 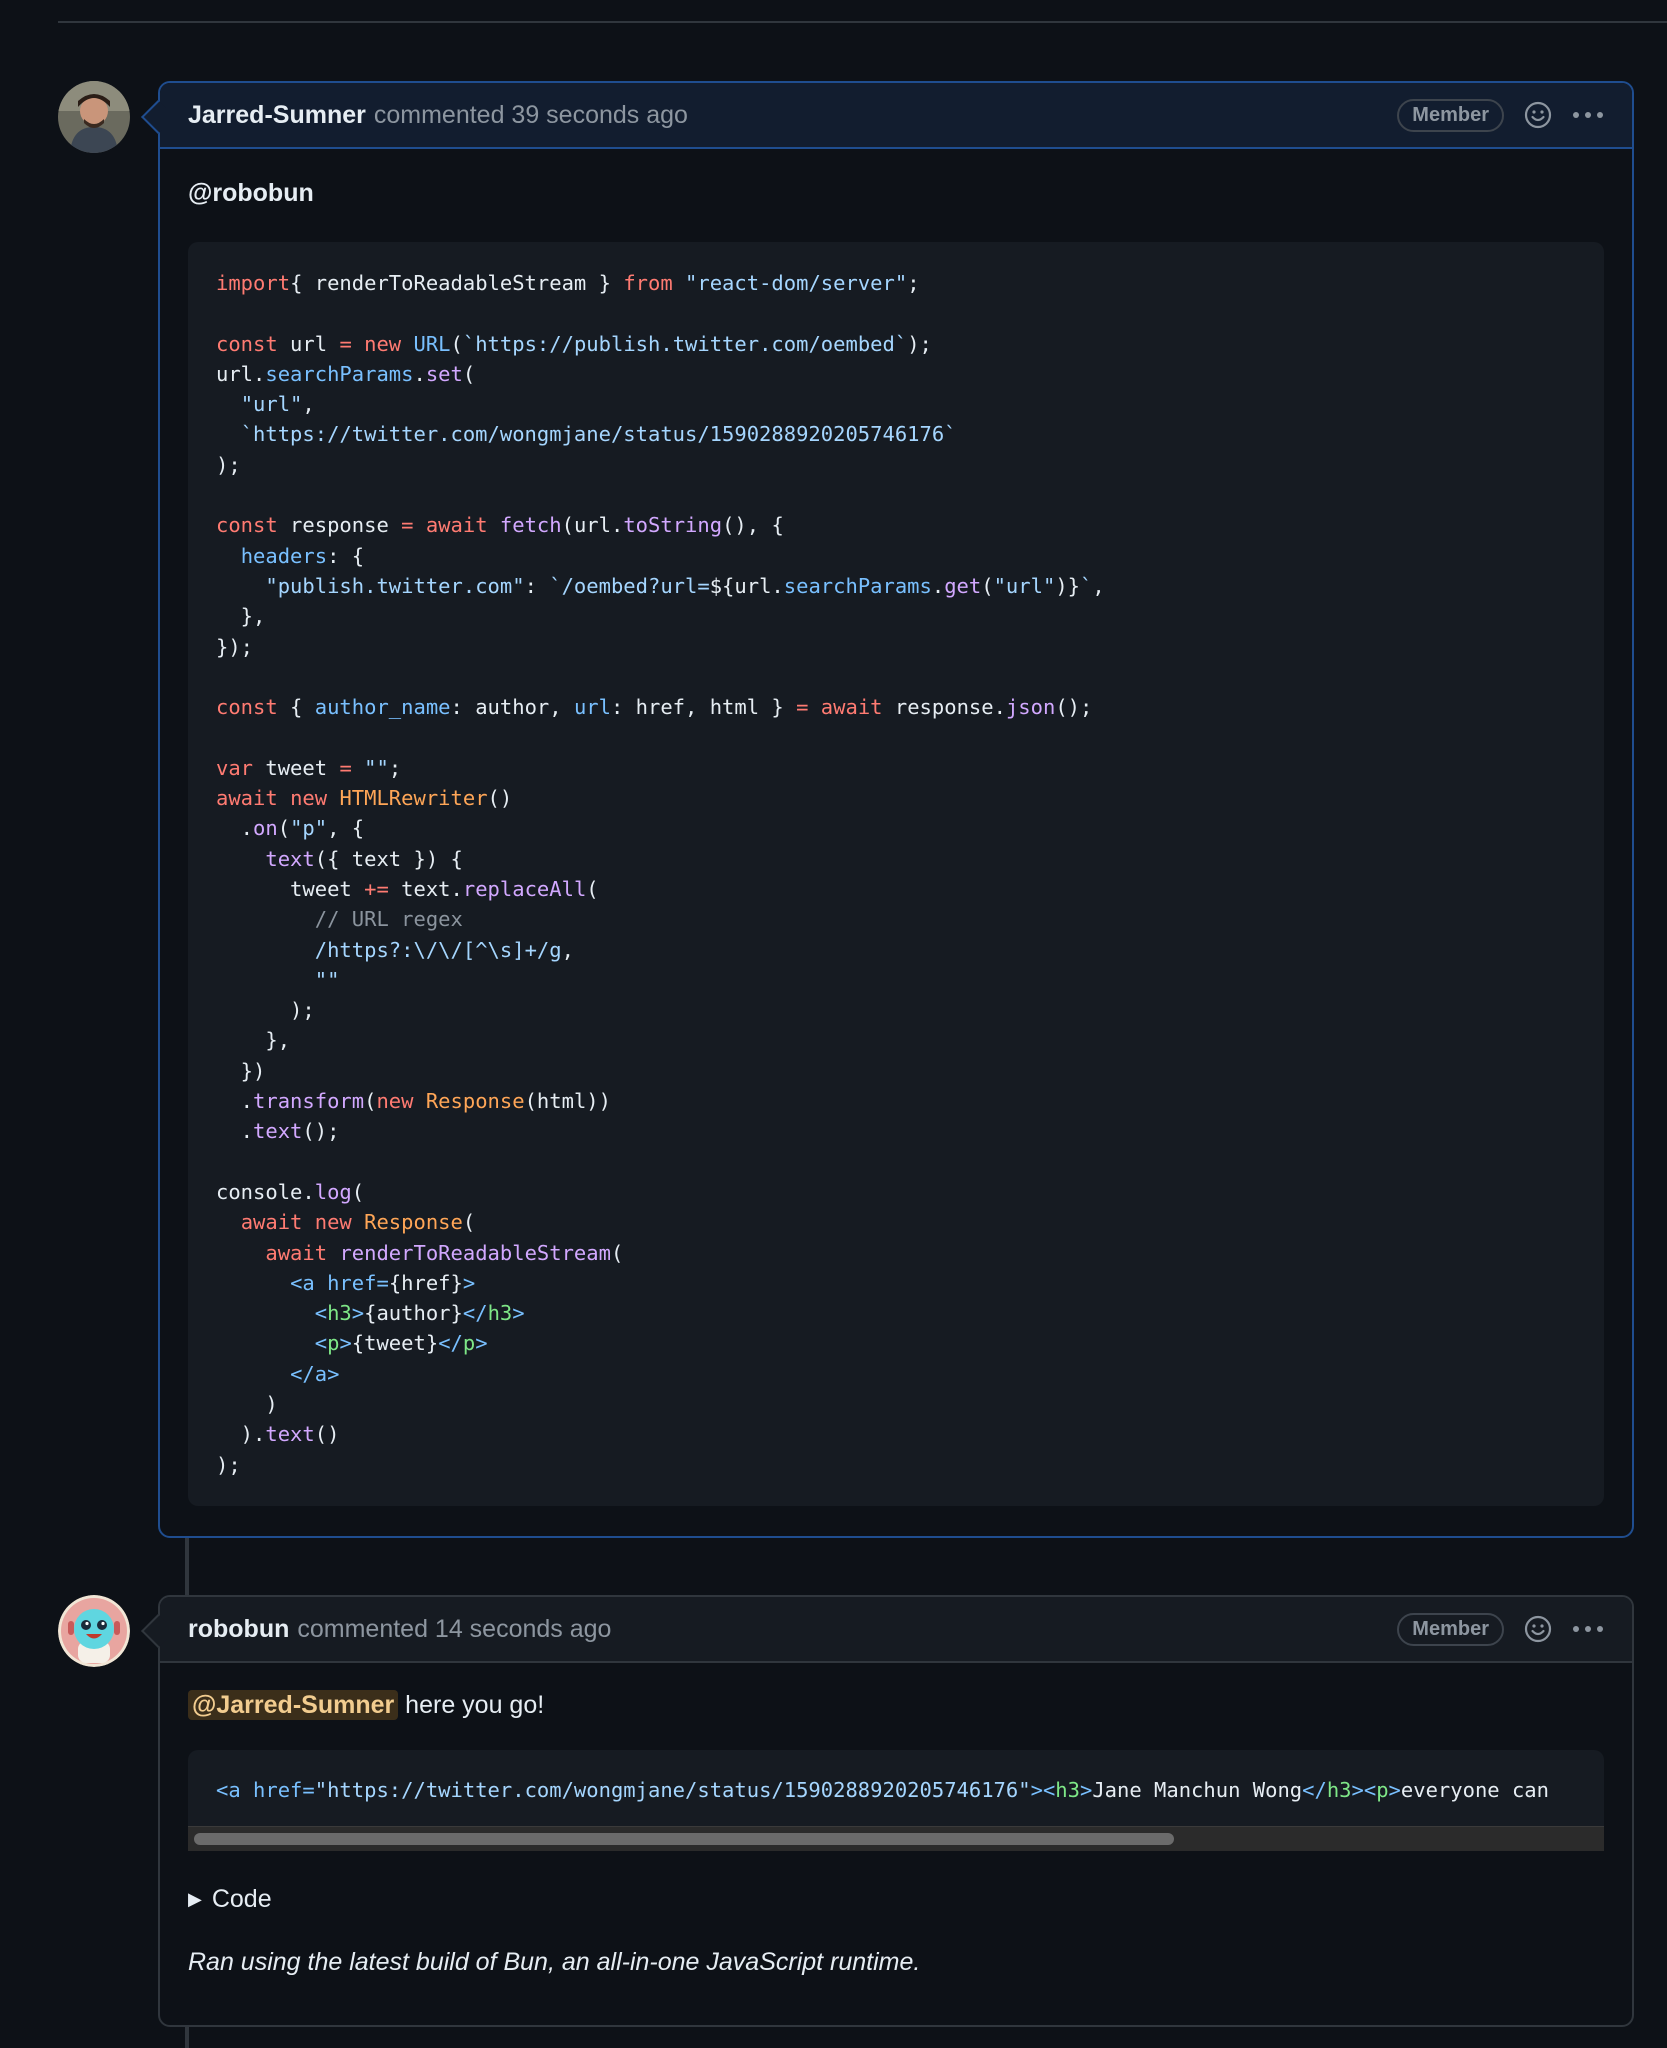 I want to click on code-line: <h3>{author}</h3>, so click(x=896, y=1313).